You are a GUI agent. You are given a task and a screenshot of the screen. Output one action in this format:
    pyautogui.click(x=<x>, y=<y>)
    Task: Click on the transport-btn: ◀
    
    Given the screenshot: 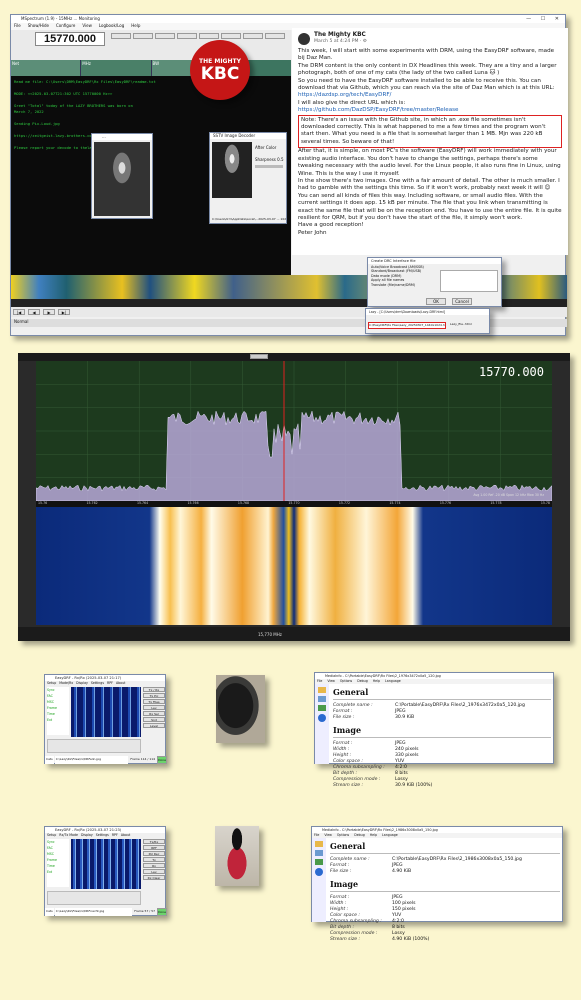 What is the action you would take?
    pyautogui.click(x=34, y=312)
    